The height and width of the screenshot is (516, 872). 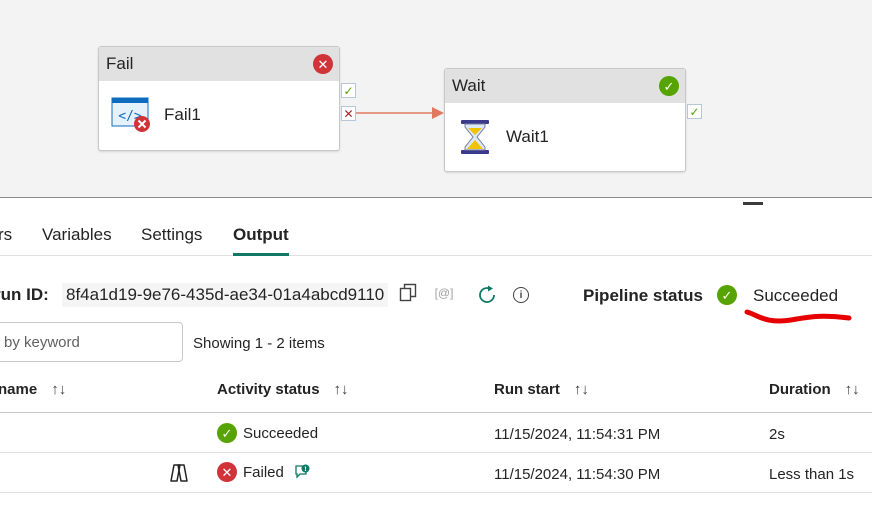 I want to click on column-header-run-start: Run start ↑↓, so click(x=541, y=389).